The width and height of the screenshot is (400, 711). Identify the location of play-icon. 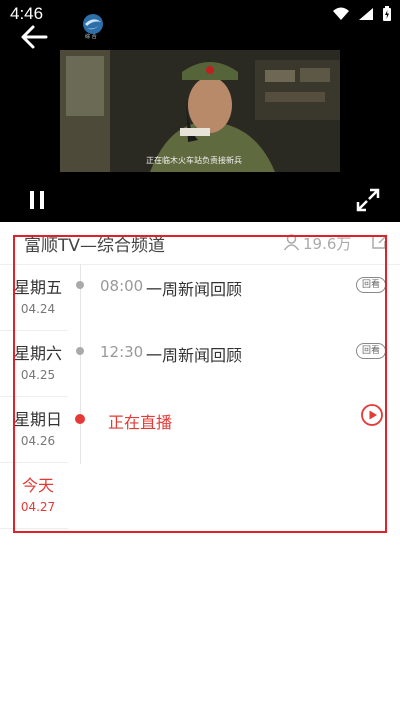
(372, 415).